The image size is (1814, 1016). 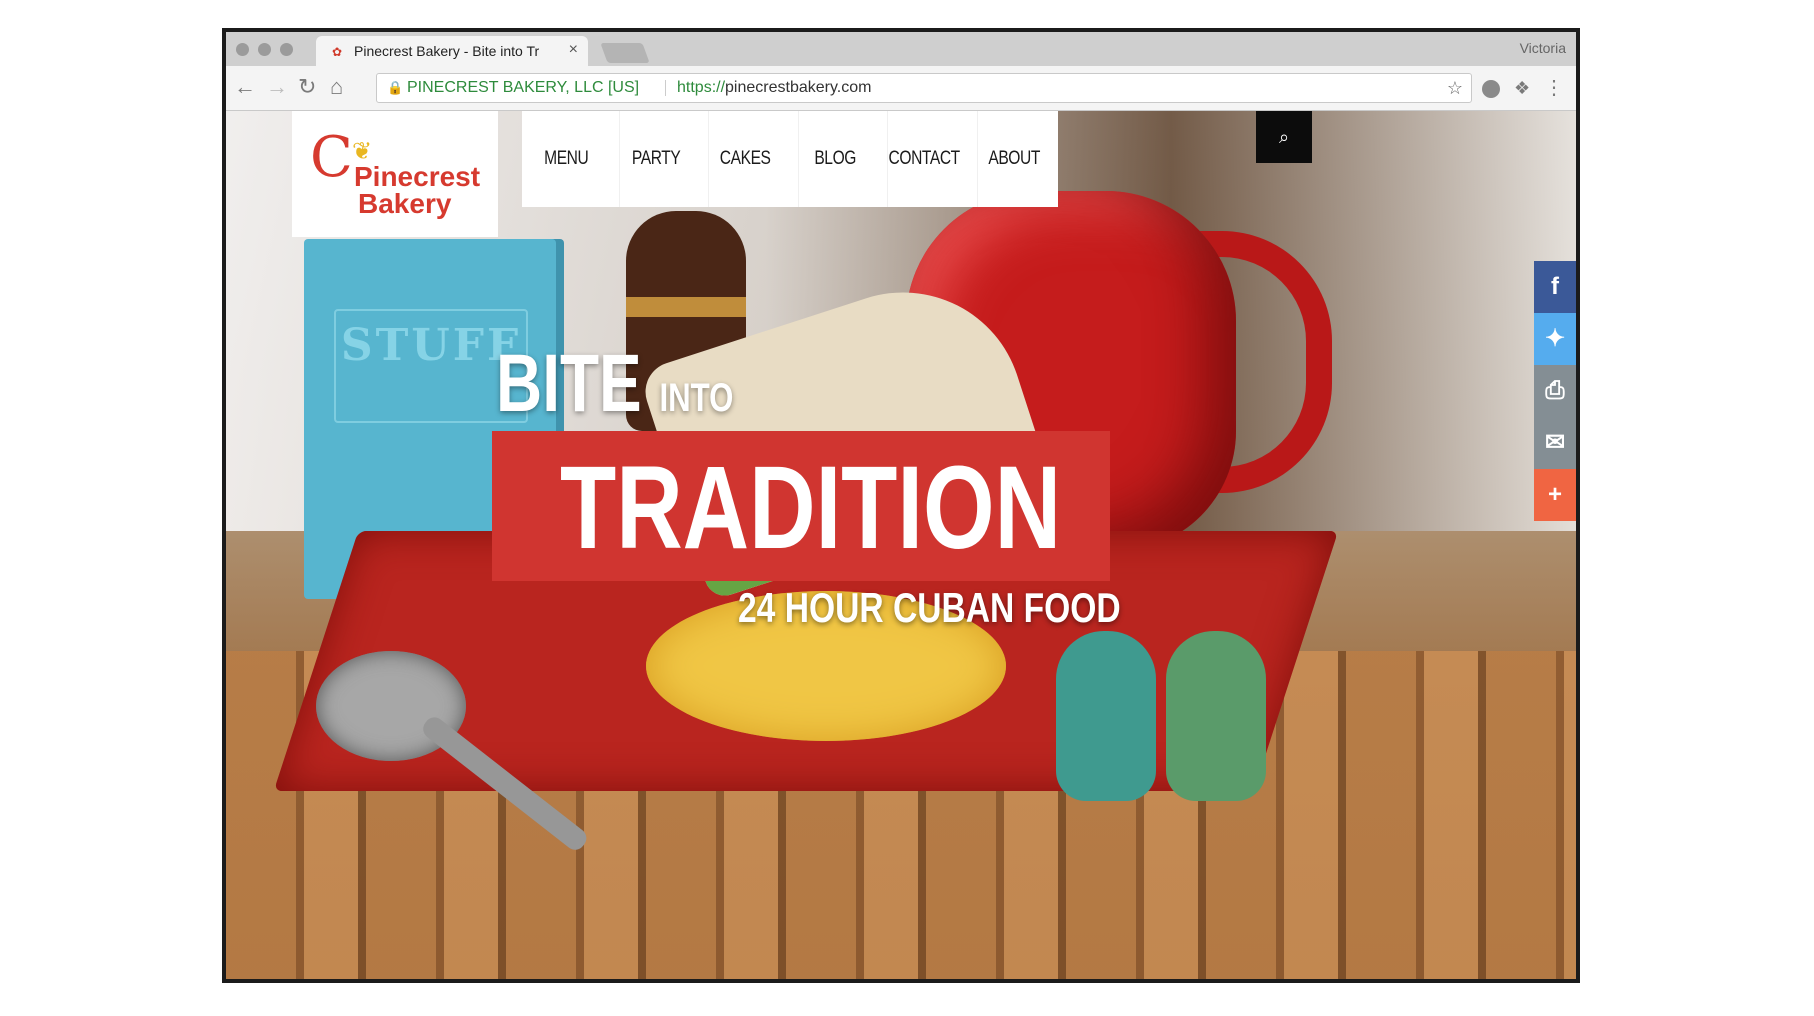 I want to click on url-text: https://pinecrestbakery.com, so click(x=774, y=88).